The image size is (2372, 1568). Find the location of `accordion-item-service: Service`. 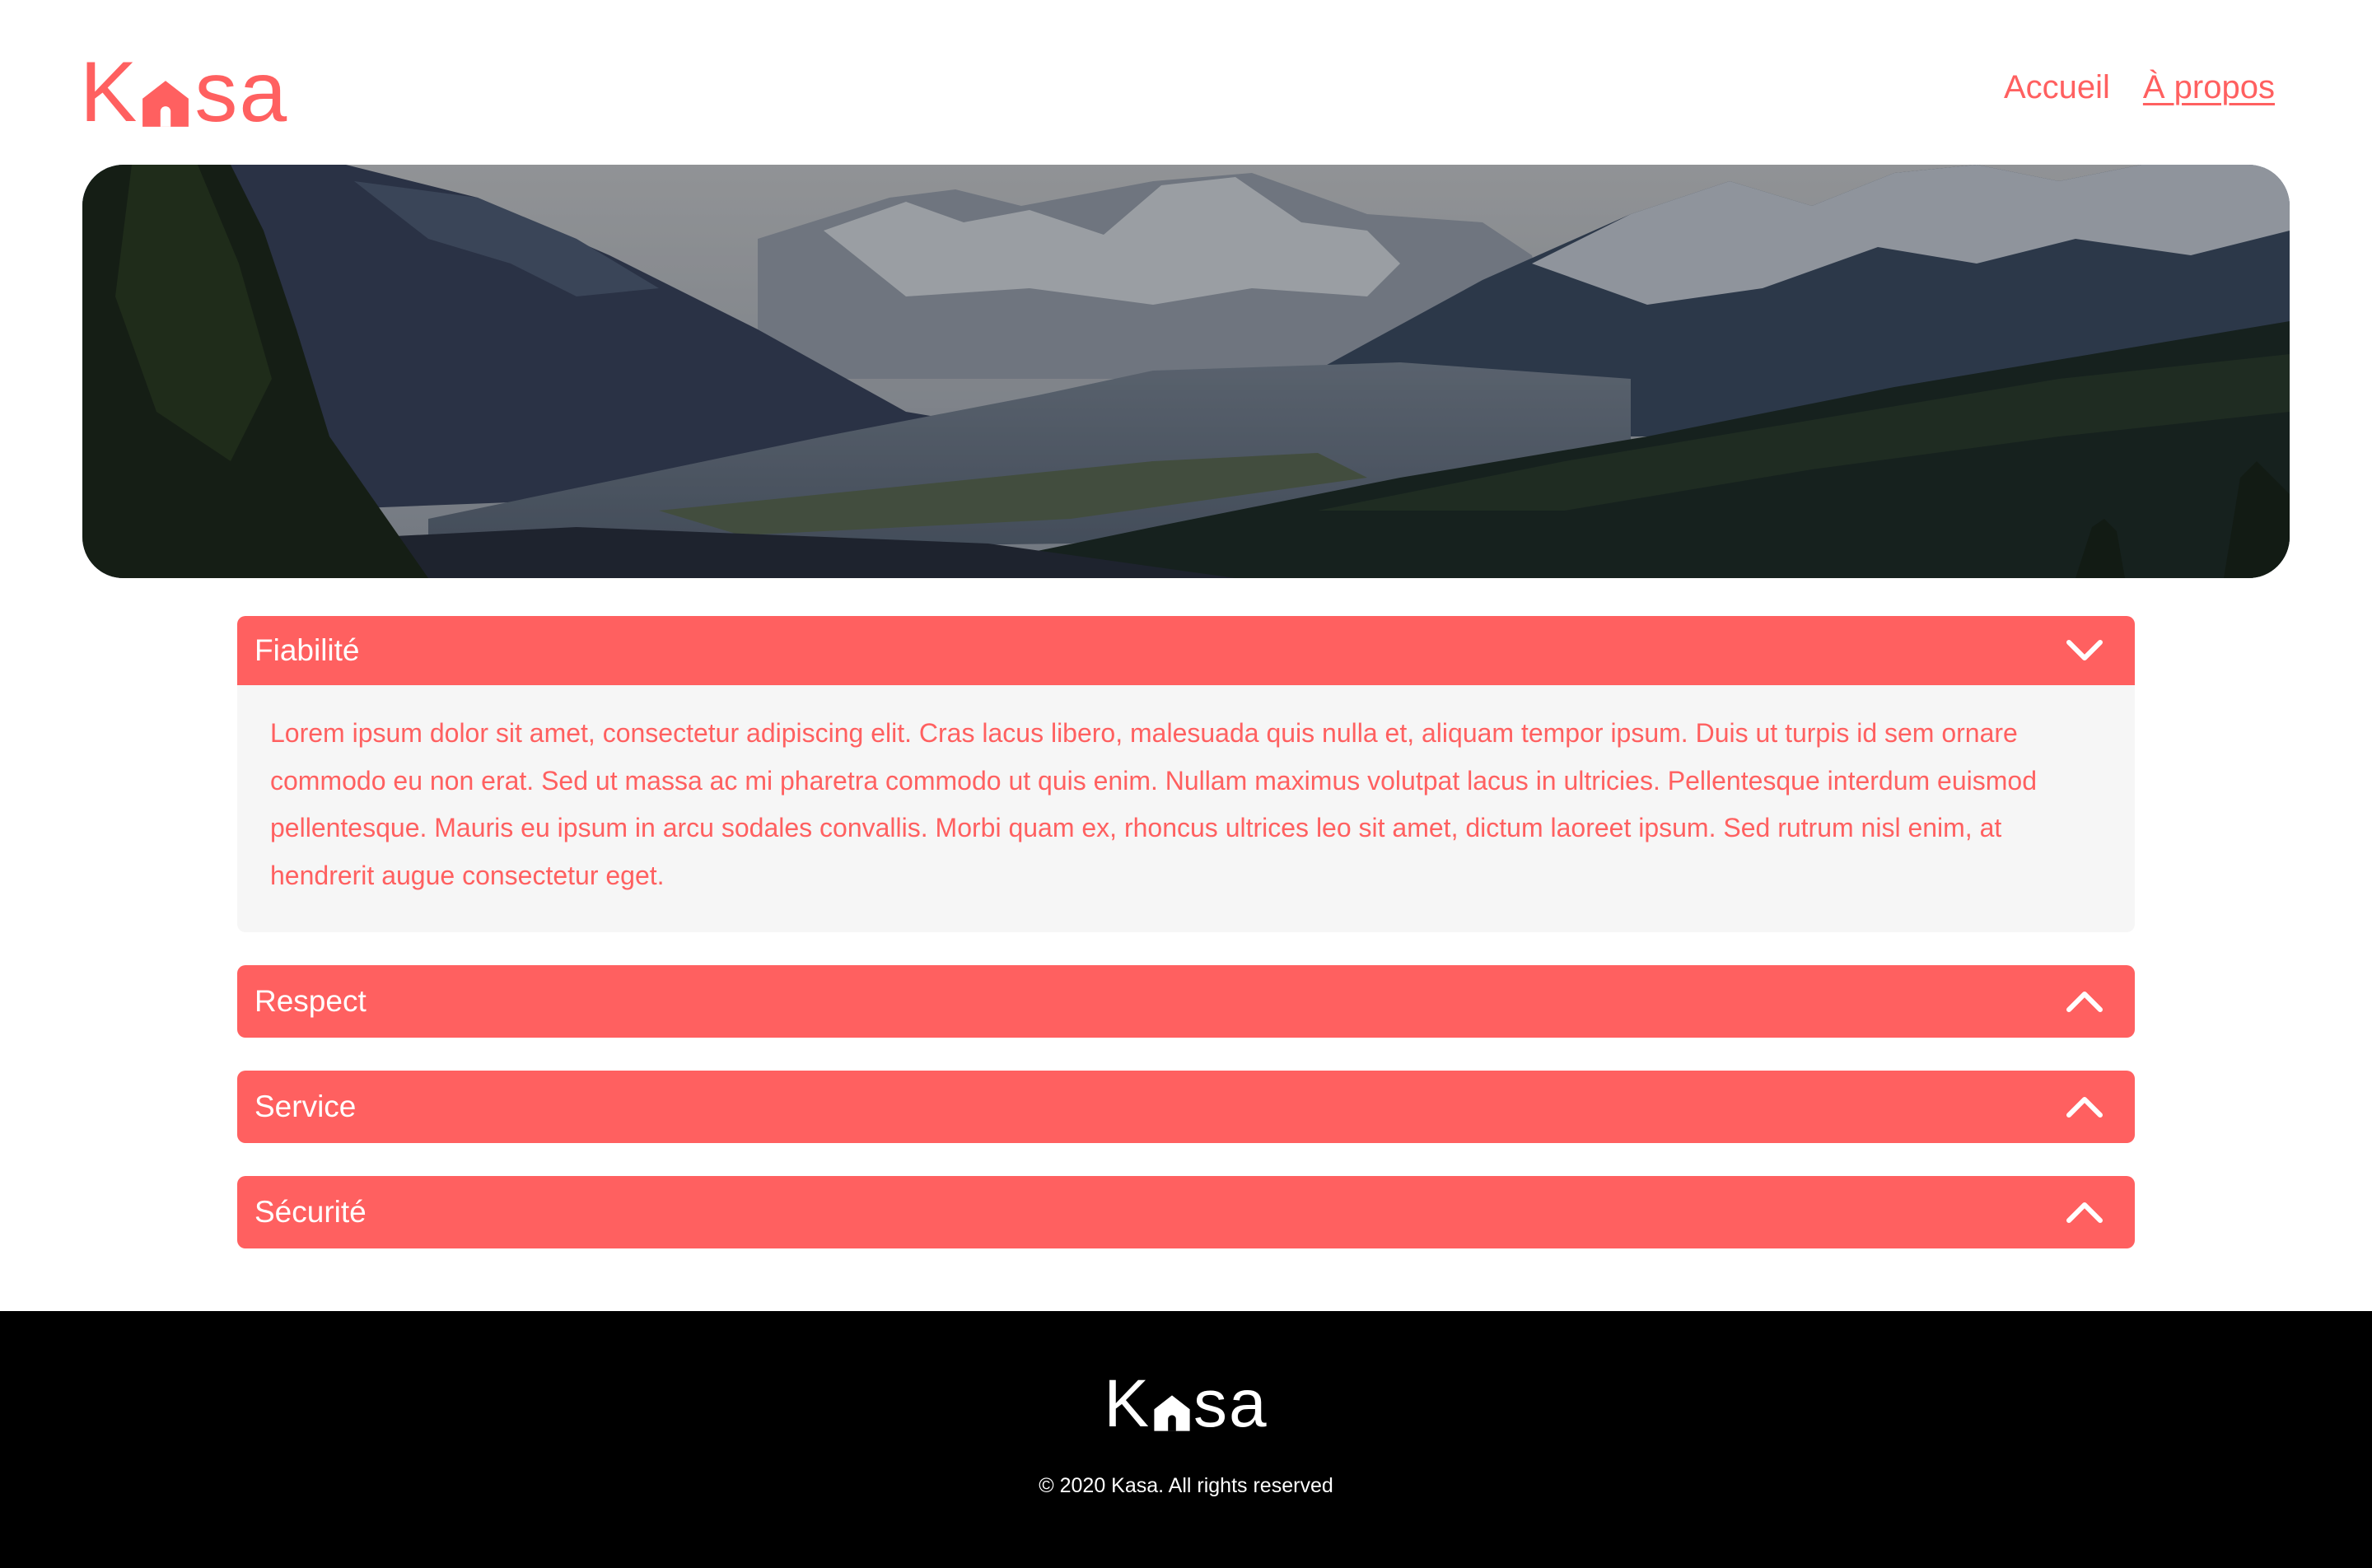

accordion-item-service: Service is located at coordinates (1186, 1107).